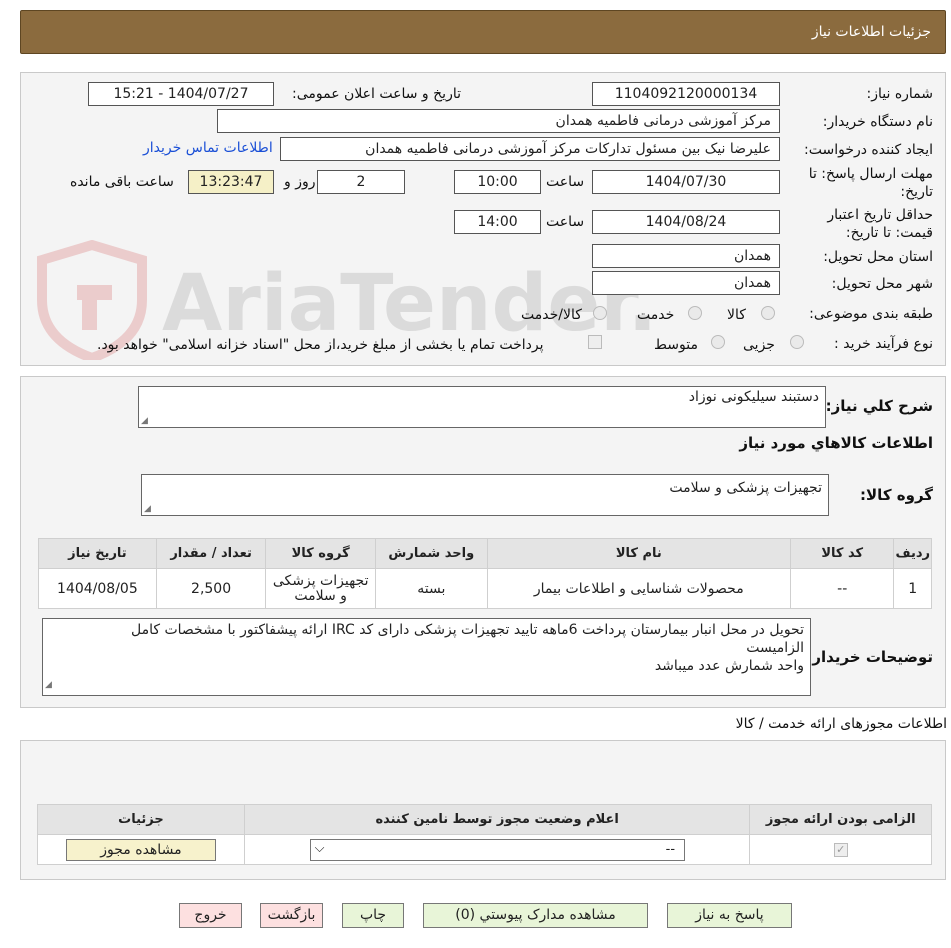  I want to click on license-required-checkbox: ✓, so click(840, 849).